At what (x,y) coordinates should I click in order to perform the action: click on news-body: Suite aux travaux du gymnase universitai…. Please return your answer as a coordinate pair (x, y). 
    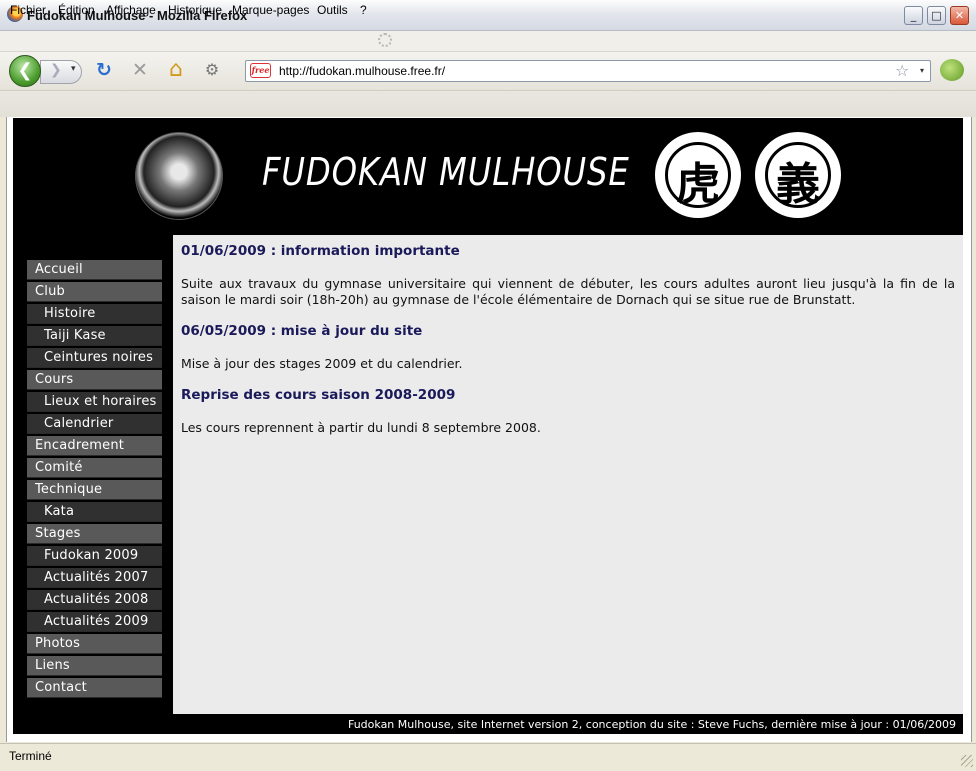
    Looking at the image, I should click on (568, 291).